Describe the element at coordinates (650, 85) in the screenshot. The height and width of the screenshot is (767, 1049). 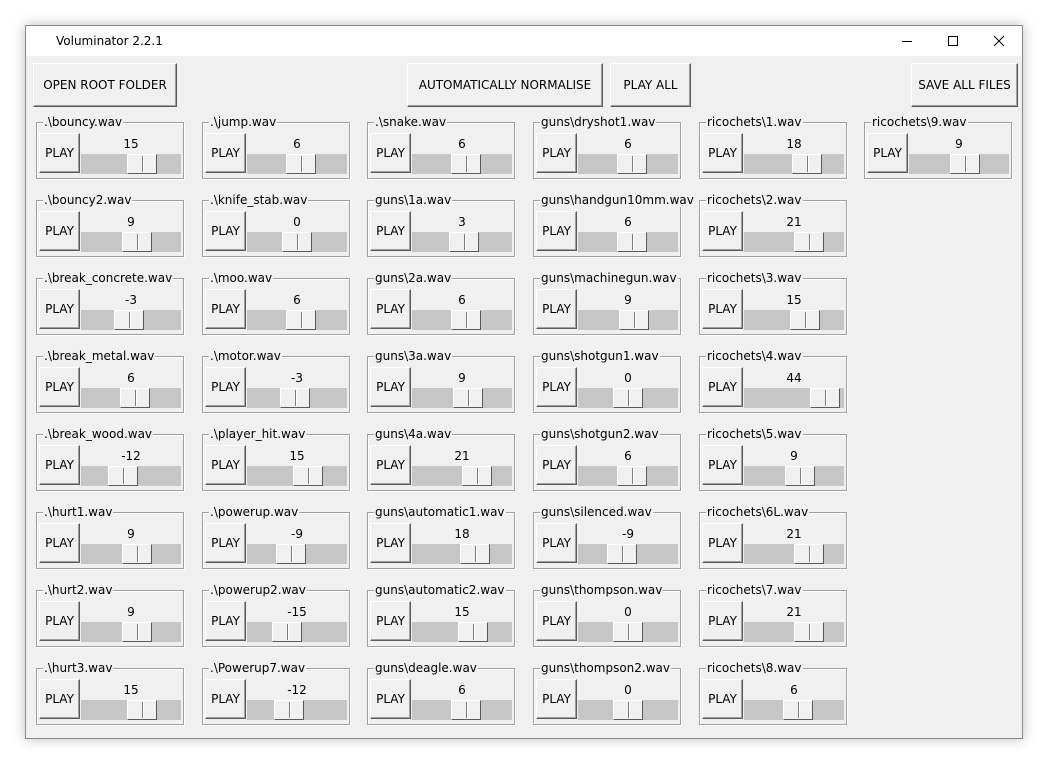
I see `play-all-button: PLAY ALL` at that location.